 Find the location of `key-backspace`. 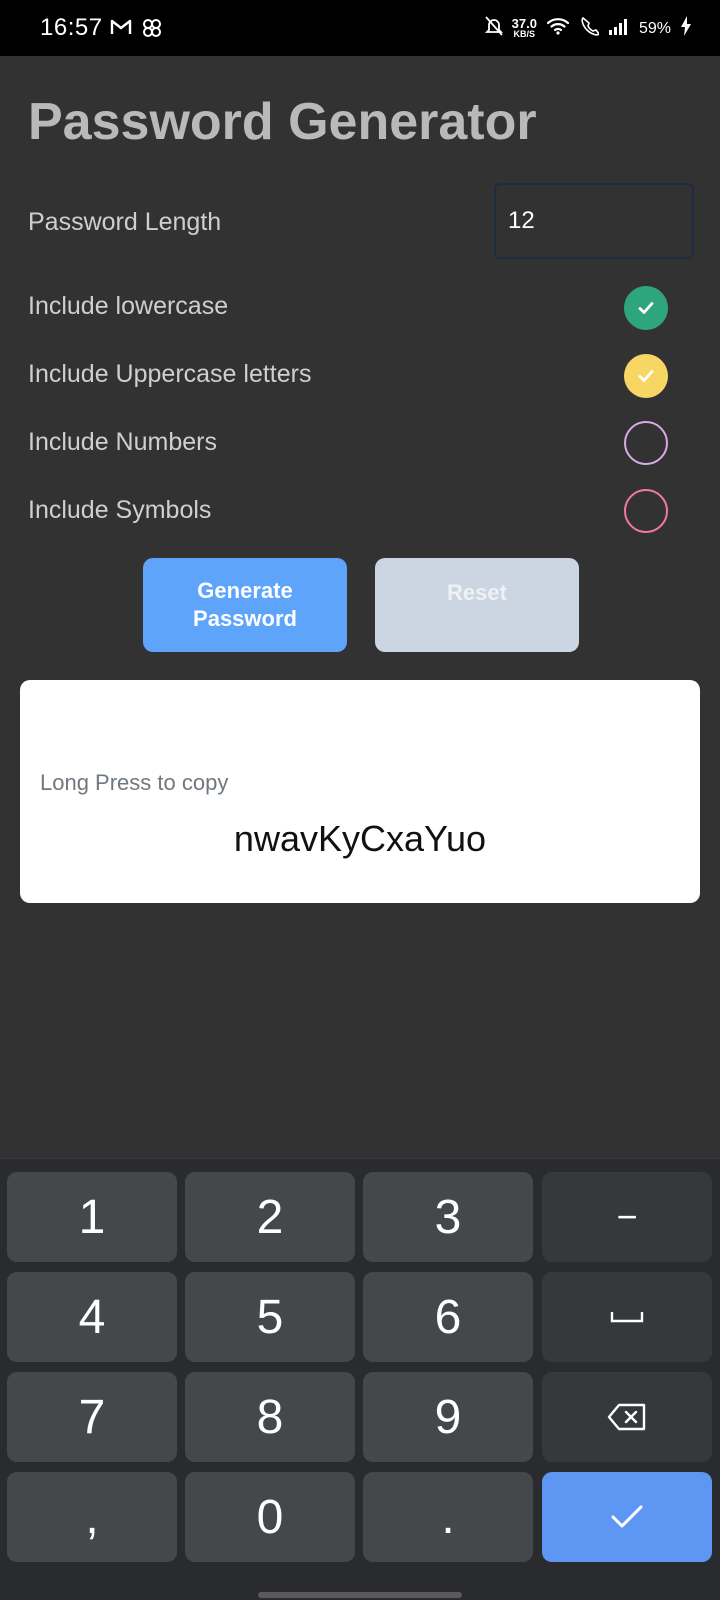

key-backspace is located at coordinates (627, 1417).